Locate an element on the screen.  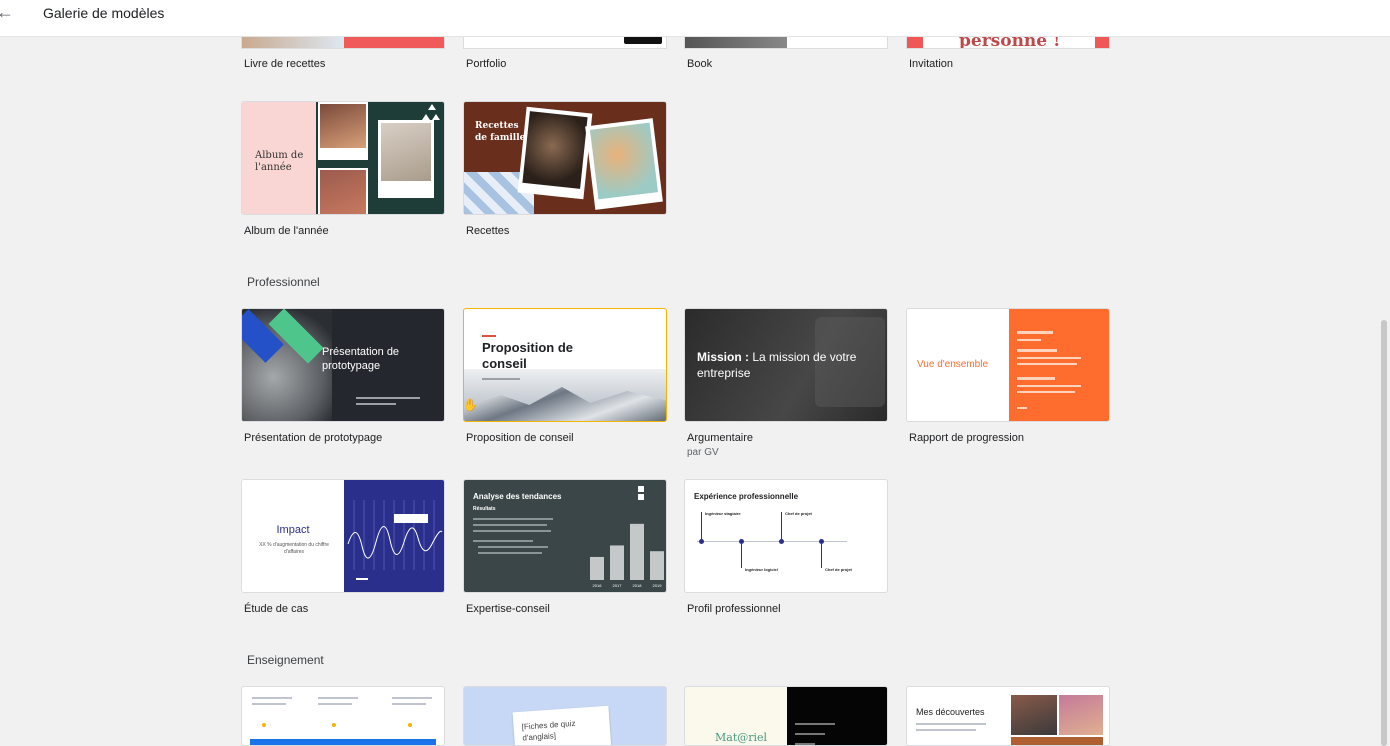
template-thumbnail: Mat@riel is located at coordinates (786, 716).